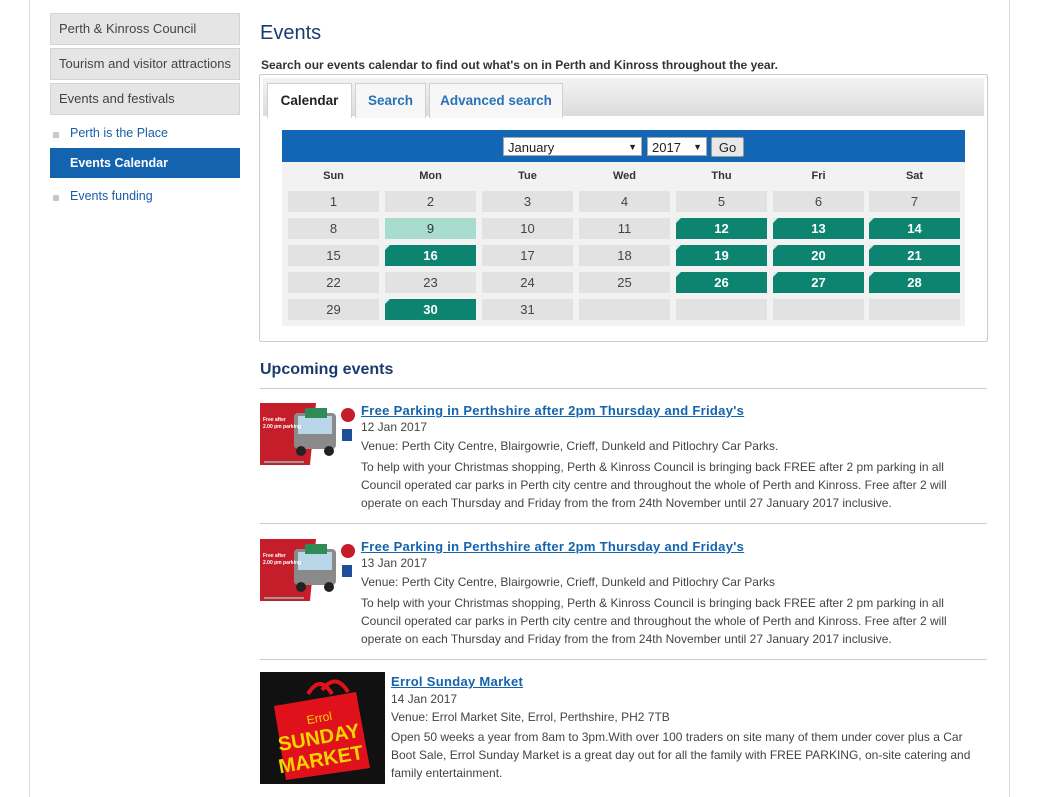 This screenshot has height=797, width=1043. What do you see at coordinates (333, 176) in the screenshot?
I see `weekday-header-sun: Sun` at bounding box center [333, 176].